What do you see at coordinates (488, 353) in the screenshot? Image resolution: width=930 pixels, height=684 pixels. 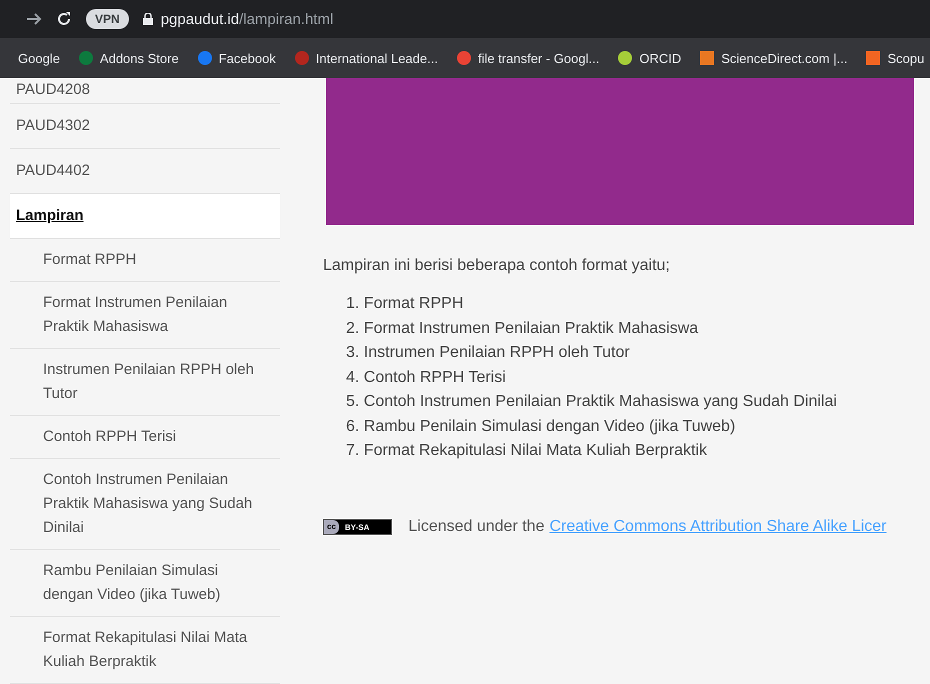 I see `list-item: 3. Instrumen Penilaian RPPH oleh Tutor` at bounding box center [488, 353].